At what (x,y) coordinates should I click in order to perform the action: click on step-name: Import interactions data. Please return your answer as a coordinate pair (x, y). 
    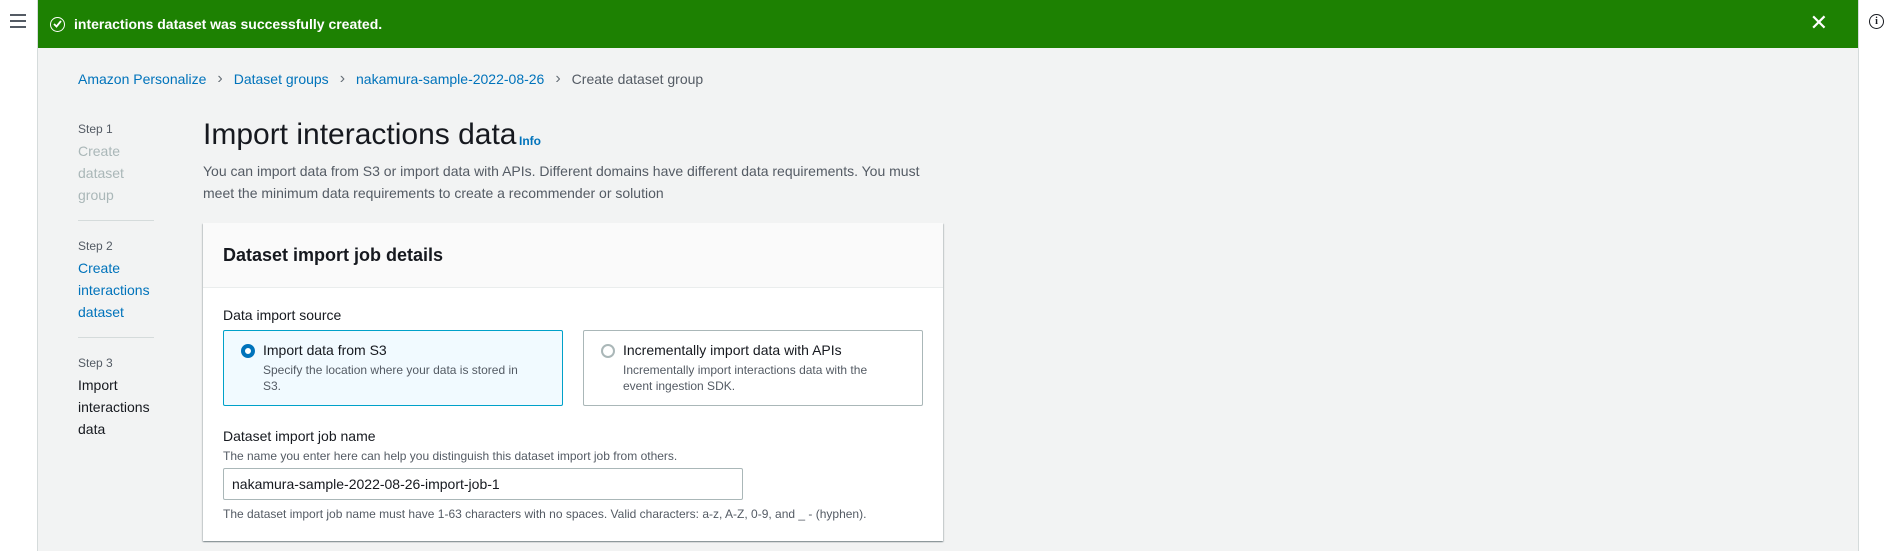
    Looking at the image, I should click on (114, 407).